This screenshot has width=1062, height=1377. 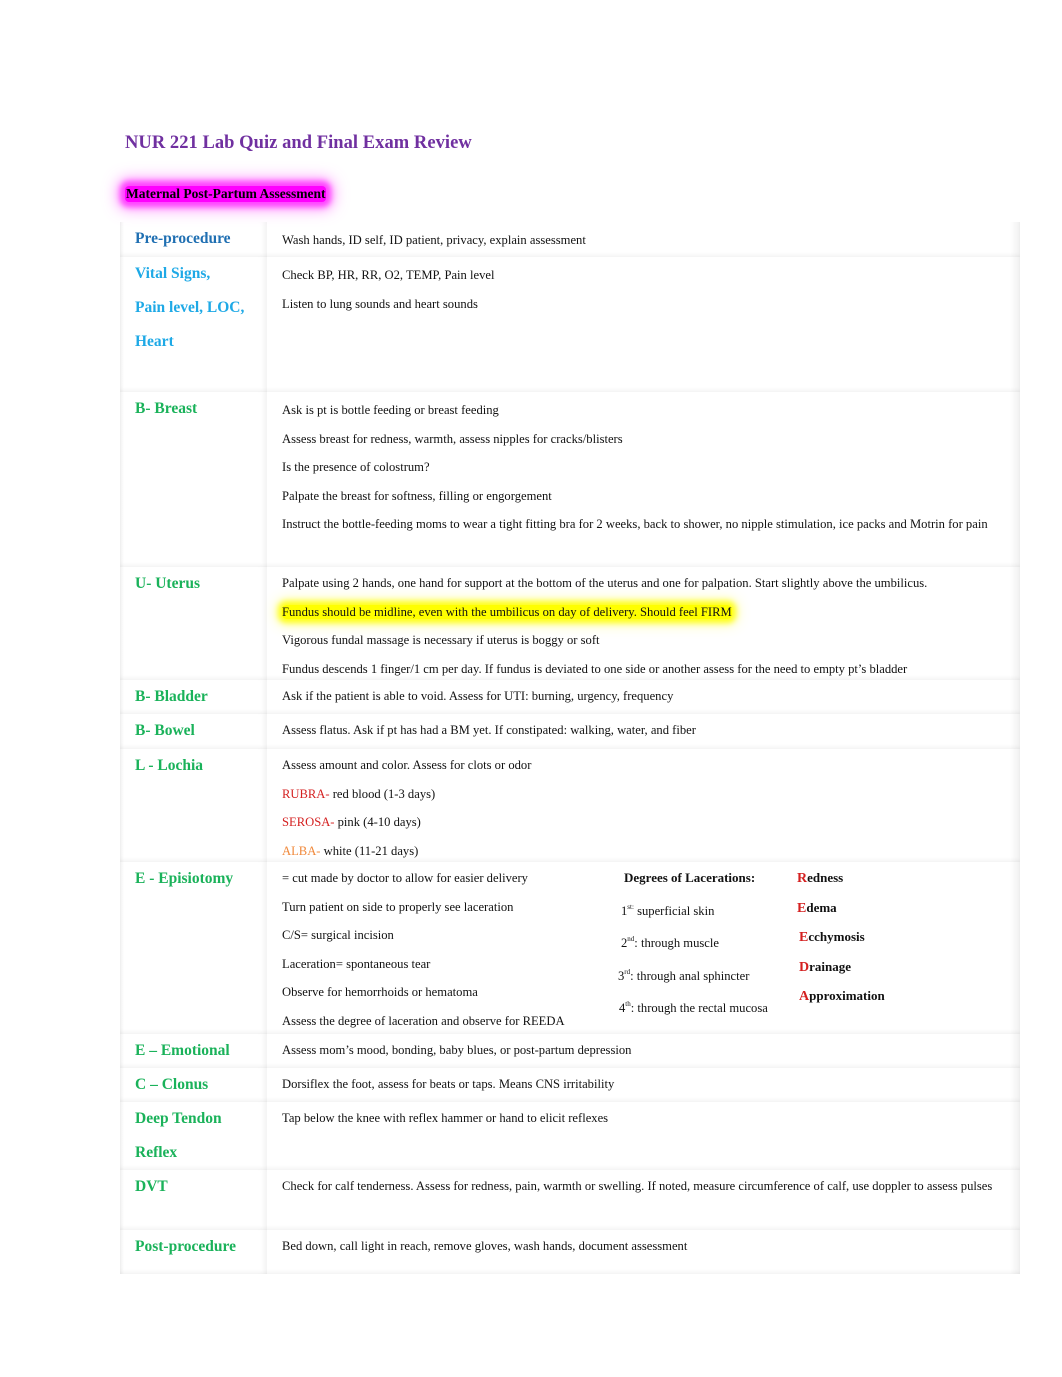 What do you see at coordinates (857, 879) in the screenshot?
I see `reeda-item: Redness` at bounding box center [857, 879].